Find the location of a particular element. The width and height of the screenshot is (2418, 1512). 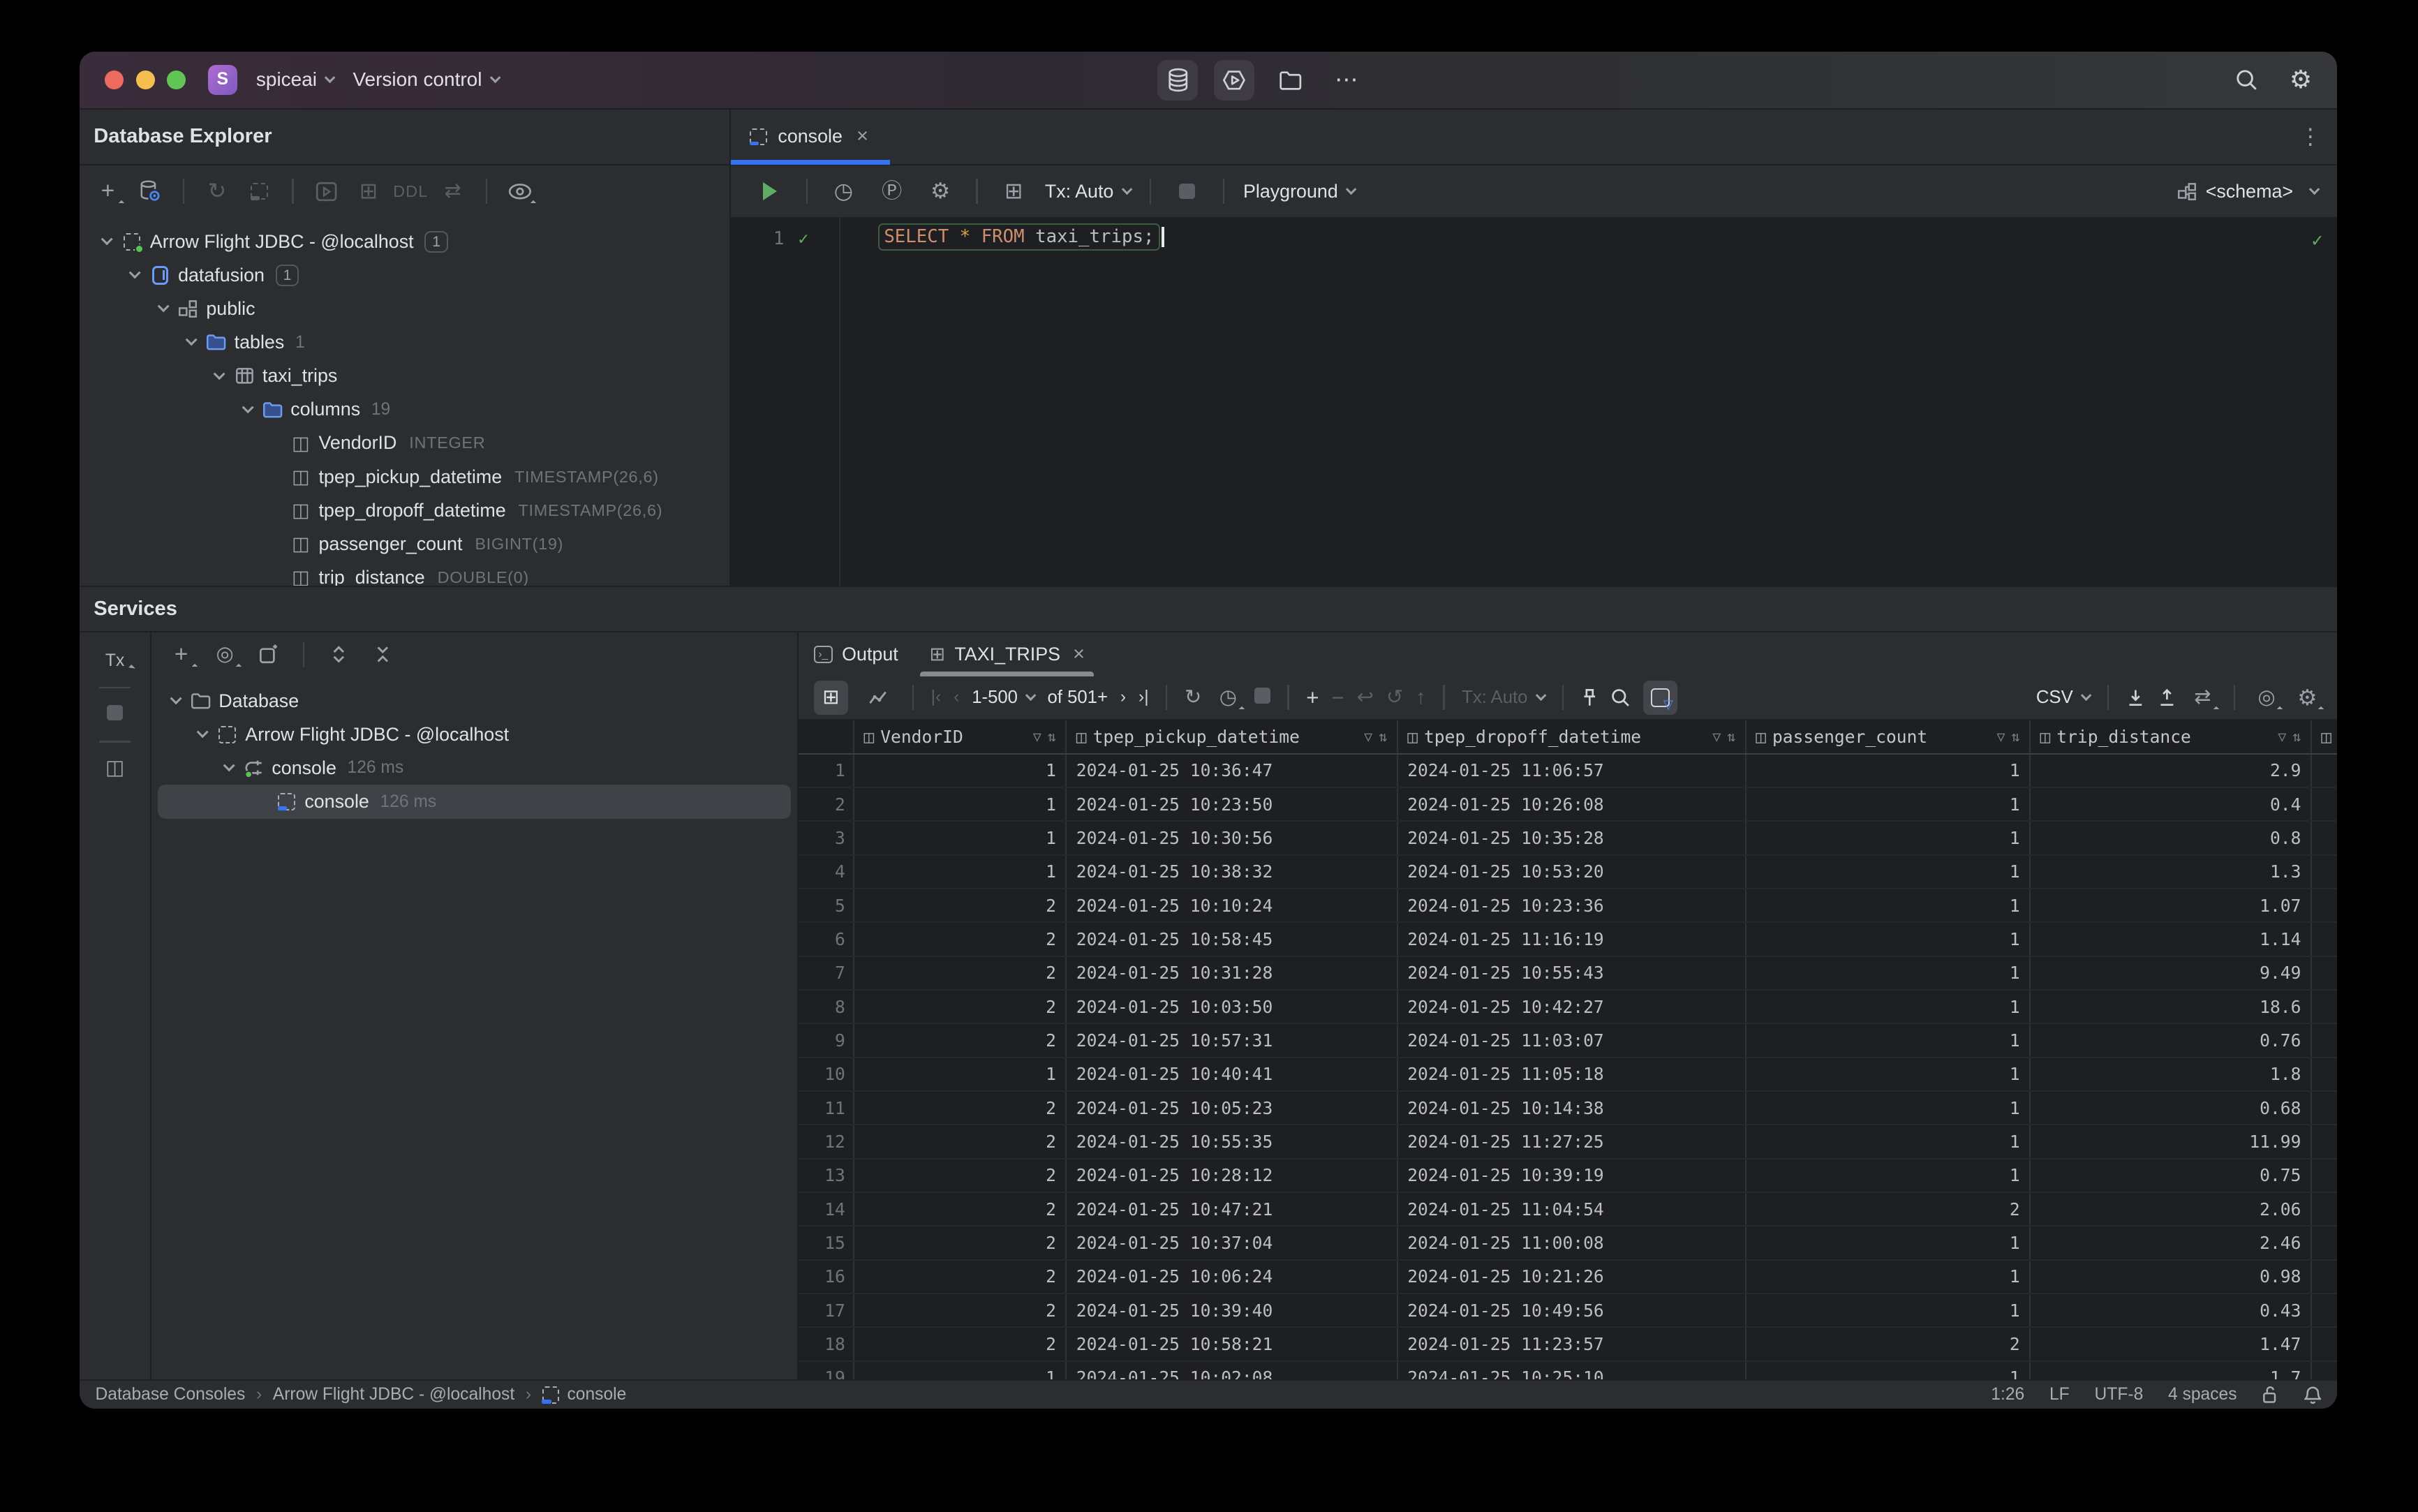

cell: 0.76 is located at coordinates (2171, 1040).